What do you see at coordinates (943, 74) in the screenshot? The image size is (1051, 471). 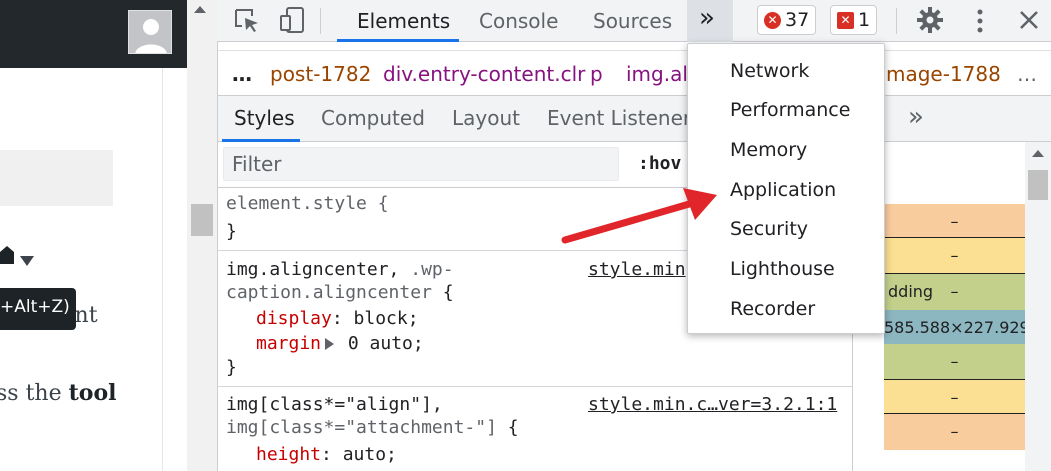 I see `breadcrumb-item-image-class: mage-1788` at bounding box center [943, 74].